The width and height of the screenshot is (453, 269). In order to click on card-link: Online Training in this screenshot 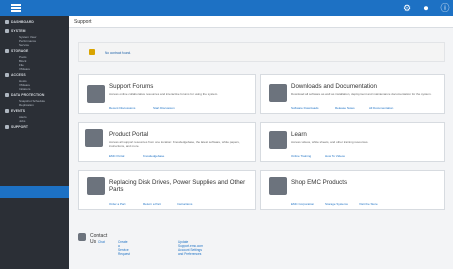, I will do `click(301, 156)`.